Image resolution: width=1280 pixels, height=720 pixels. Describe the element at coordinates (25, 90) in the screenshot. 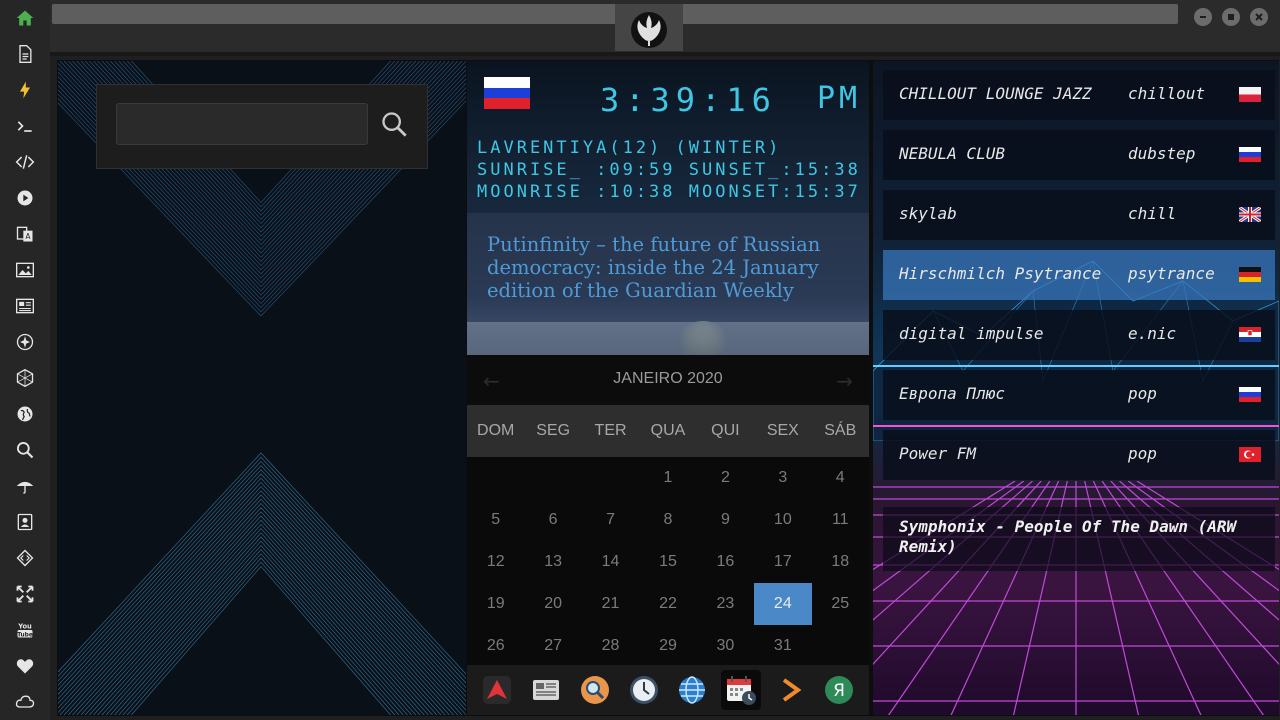

I see `lightning-icon` at that location.